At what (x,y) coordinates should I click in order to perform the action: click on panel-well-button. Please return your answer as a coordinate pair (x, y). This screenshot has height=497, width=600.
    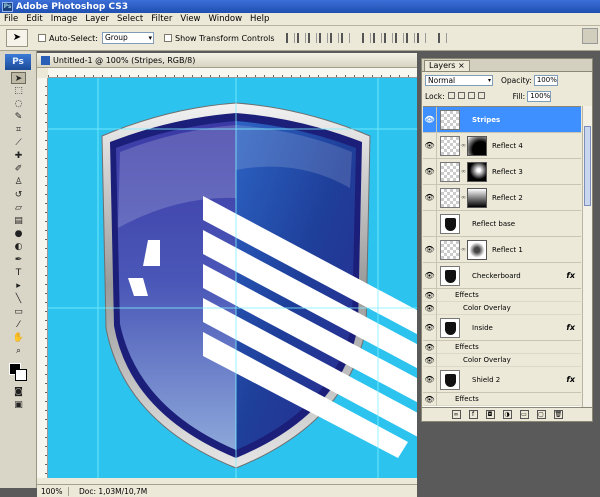
    Looking at the image, I should click on (590, 36).